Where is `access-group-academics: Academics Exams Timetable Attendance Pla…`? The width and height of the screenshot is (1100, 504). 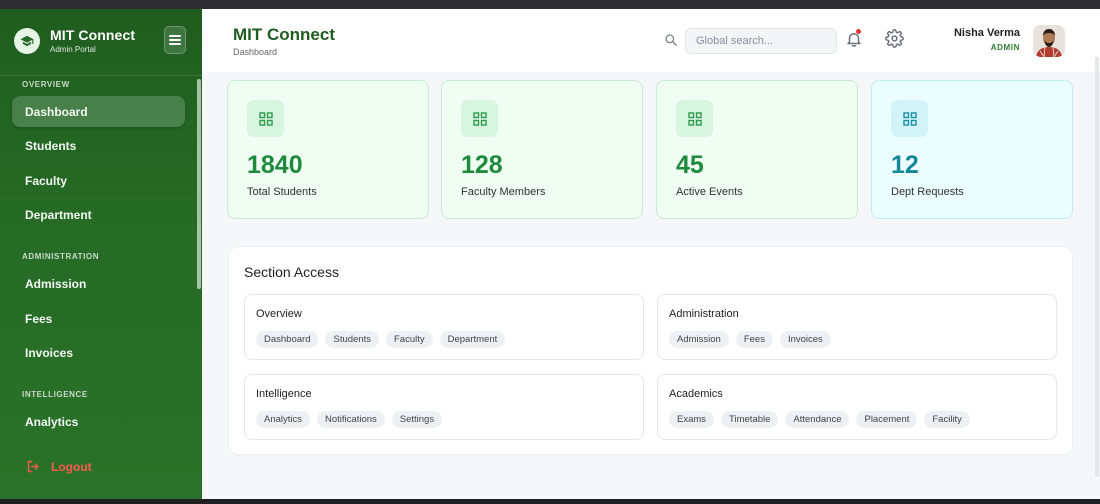 access-group-academics: Academics Exams Timetable Attendance Pla… is located at coordinates (857, 407).